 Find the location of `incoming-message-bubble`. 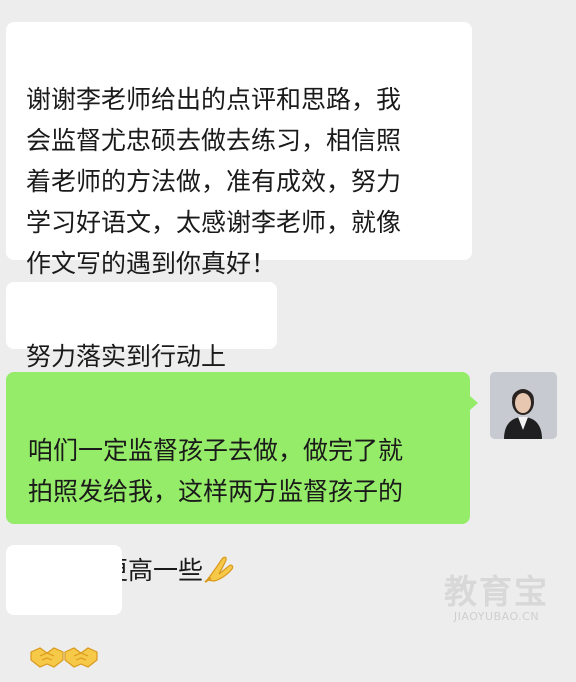

incoming-message-bubble is located at coordinates (64, 606).